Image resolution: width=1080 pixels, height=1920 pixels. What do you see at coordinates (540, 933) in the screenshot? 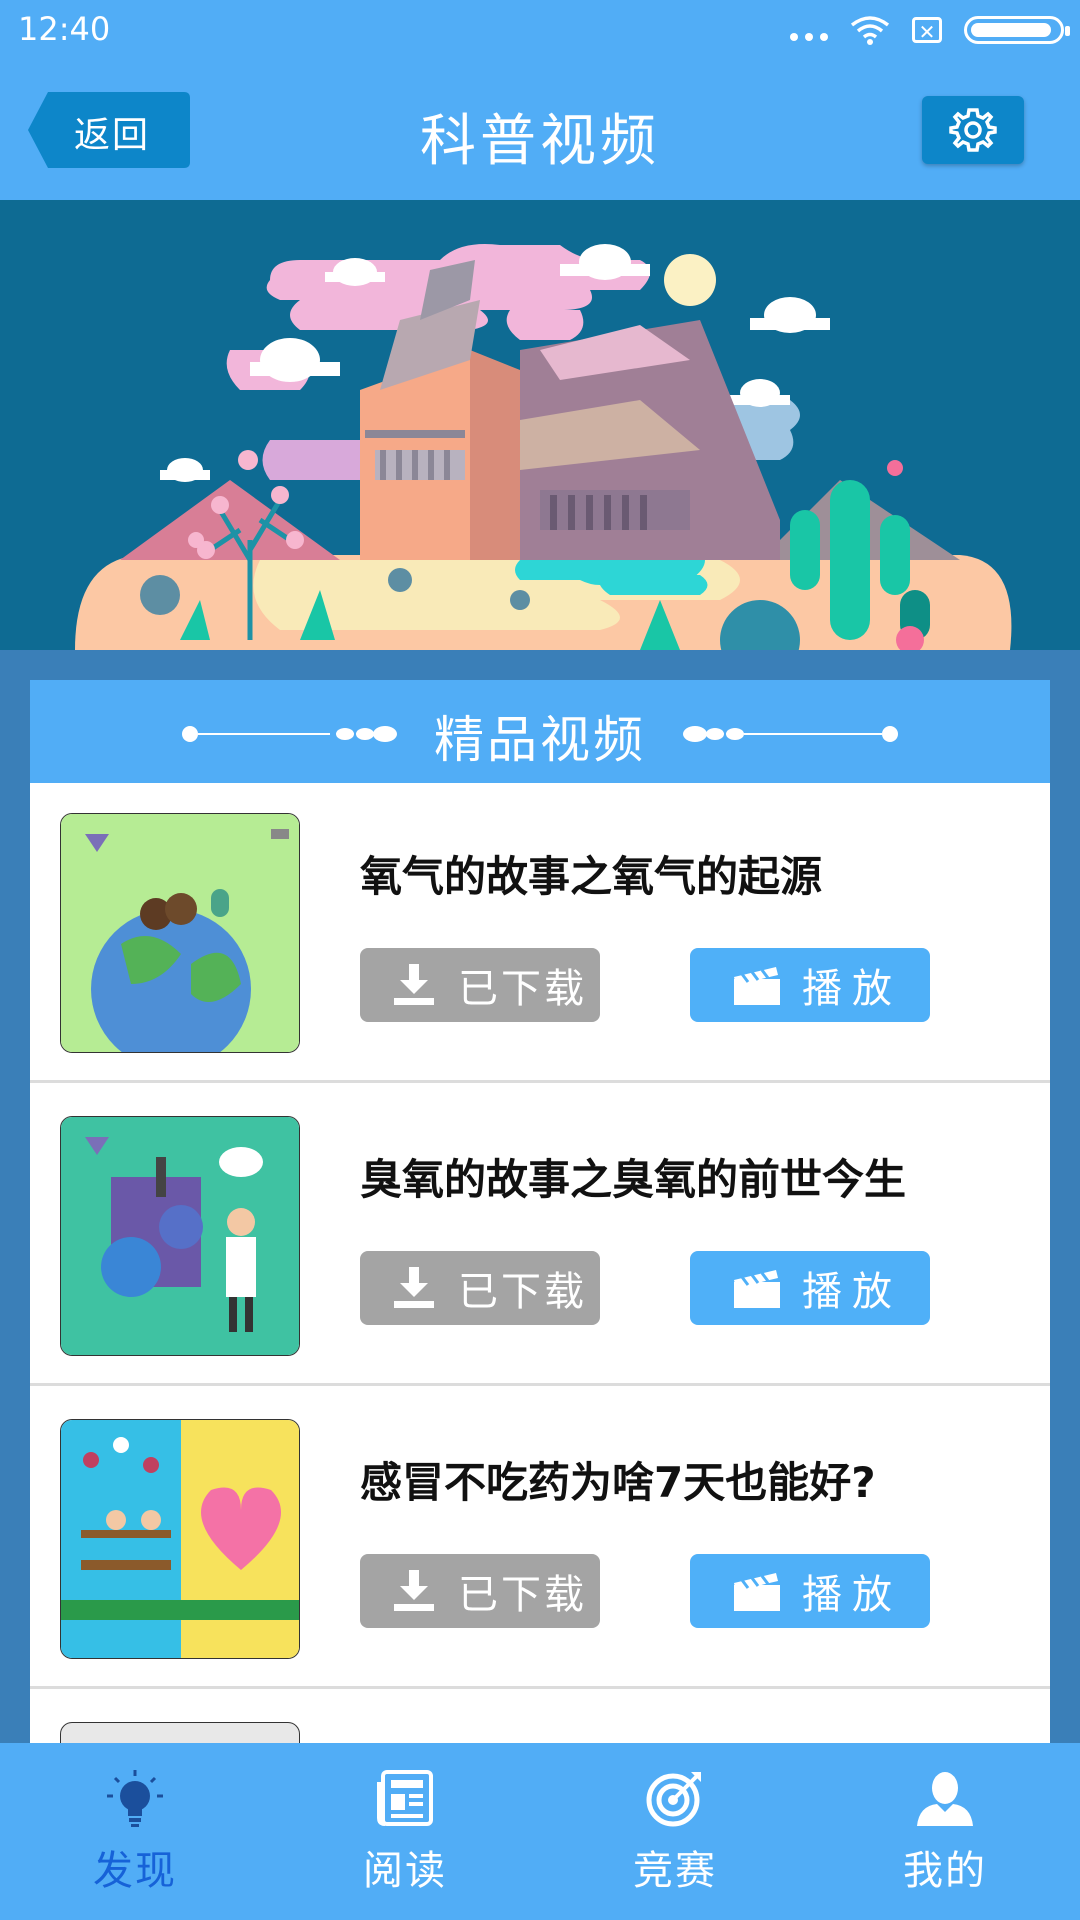
I see `video-list-item: 氧气的故事之氧气的起源 已下载 播放` at bounding box center [540, 933].